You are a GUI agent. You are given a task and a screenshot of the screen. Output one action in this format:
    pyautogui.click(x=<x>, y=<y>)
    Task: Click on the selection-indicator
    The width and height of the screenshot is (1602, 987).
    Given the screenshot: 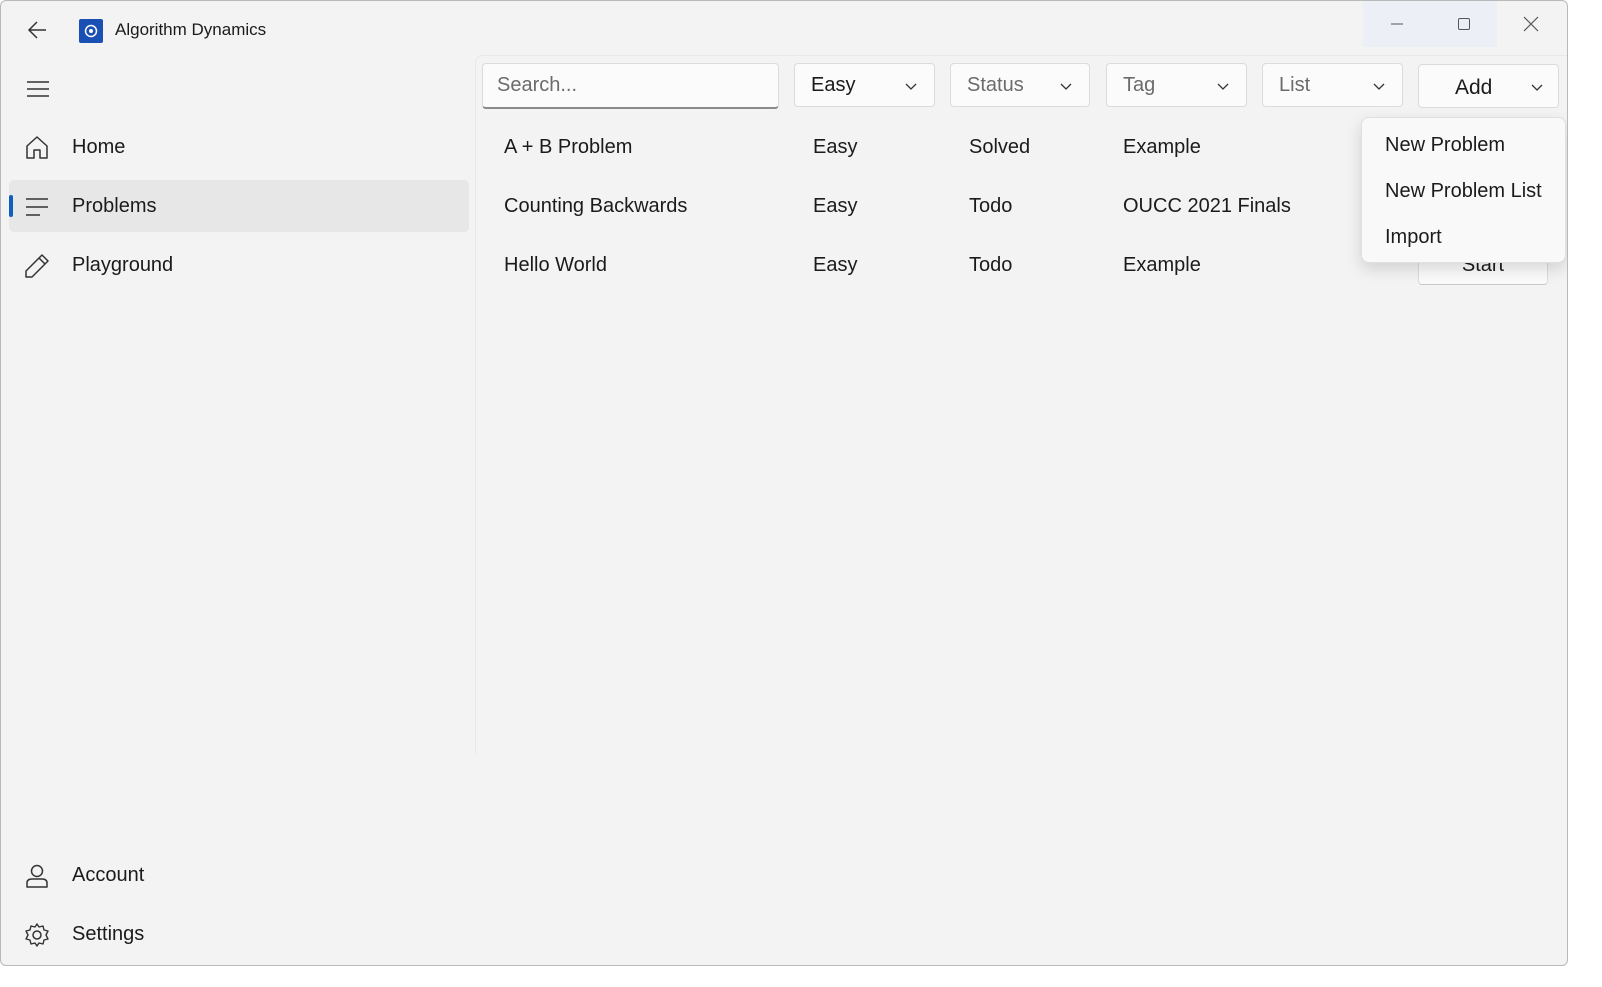 What is the action you would take?
    pyautogui.click(x=11, y=206)
    